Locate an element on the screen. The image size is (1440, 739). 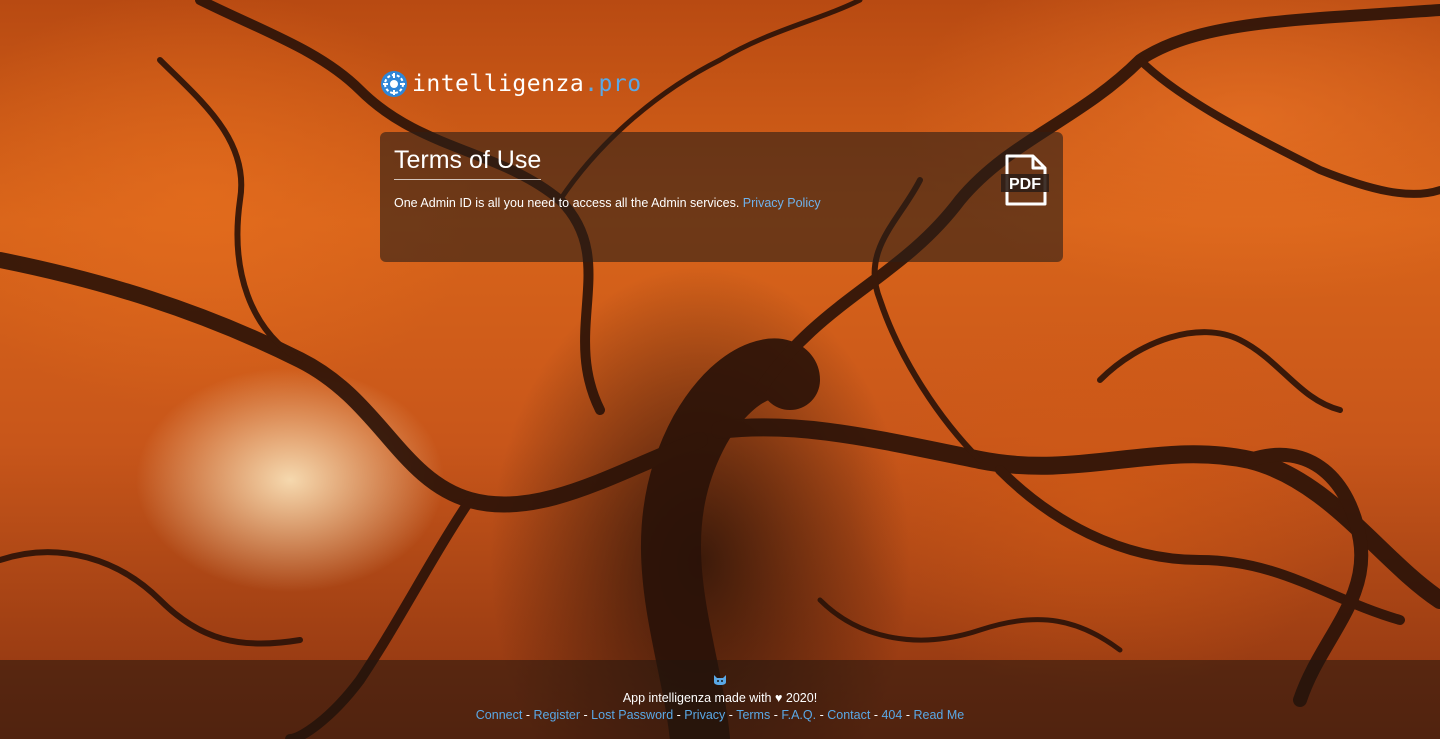
footer-link-lost-password: Lost Password is located at coordinates (632, 715).